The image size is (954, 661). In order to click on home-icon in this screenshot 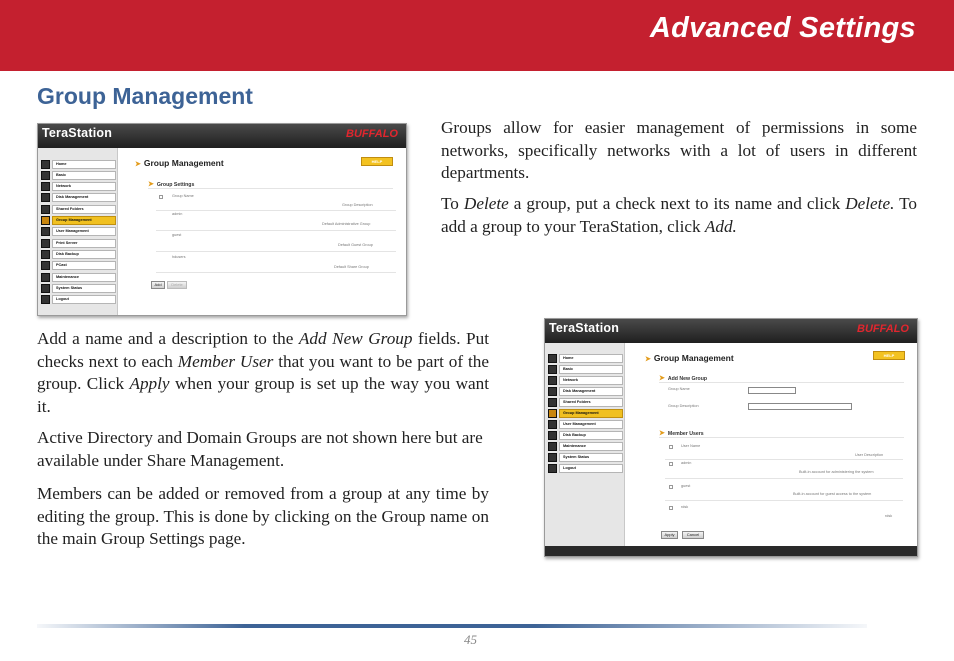, I will do `click(552, 358)`.